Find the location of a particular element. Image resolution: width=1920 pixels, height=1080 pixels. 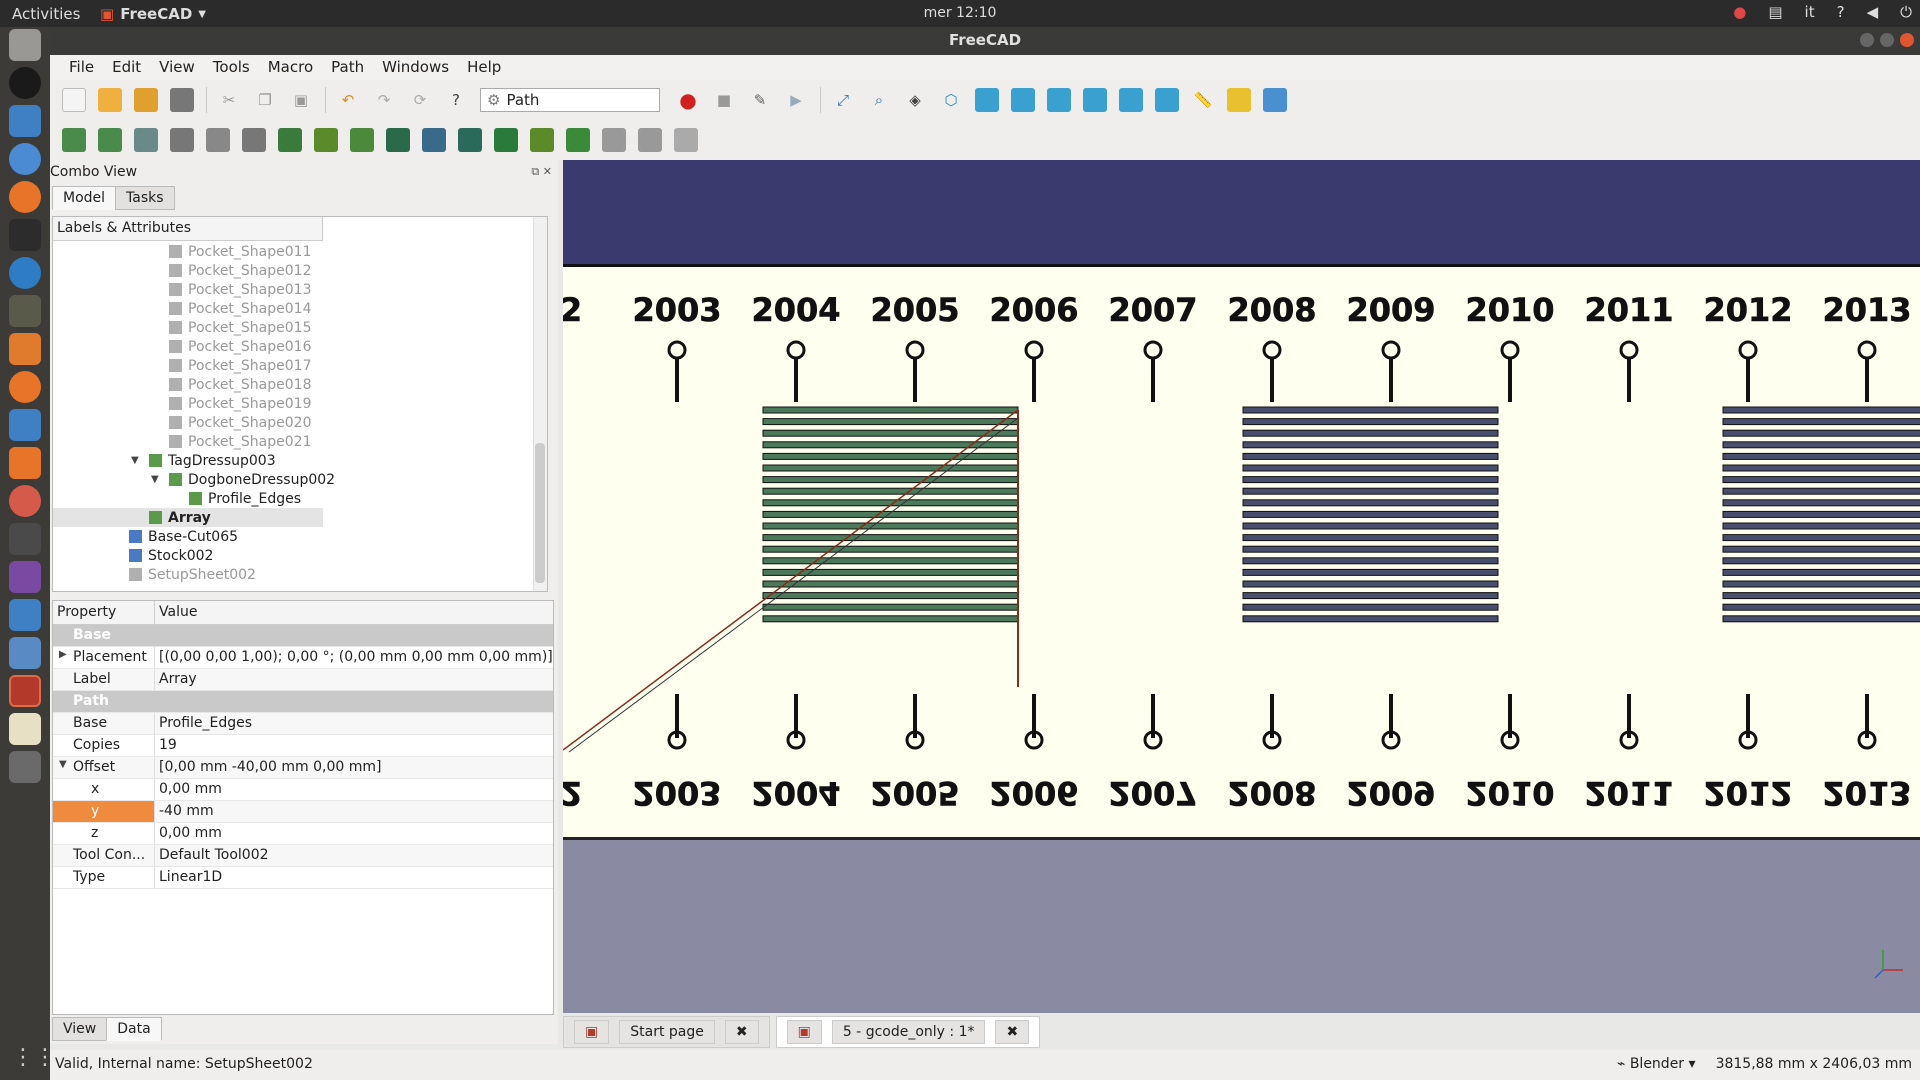

property-row: Tool Con... Default Tool002 is located at coordinates (303, 856).